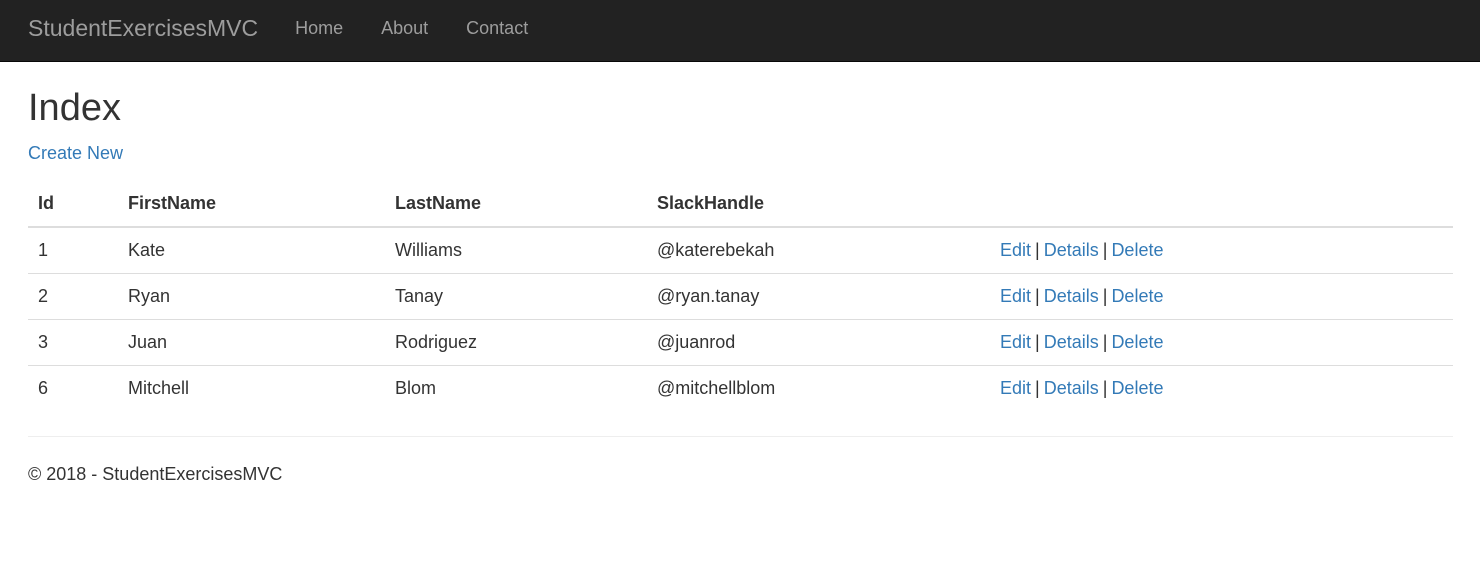 The height and width of the screenshot is (585, 1480). I want to click on table-row: 2 Ryan Tanay @ryan.tanay Edit | Details | Delete, so click(740, 296).